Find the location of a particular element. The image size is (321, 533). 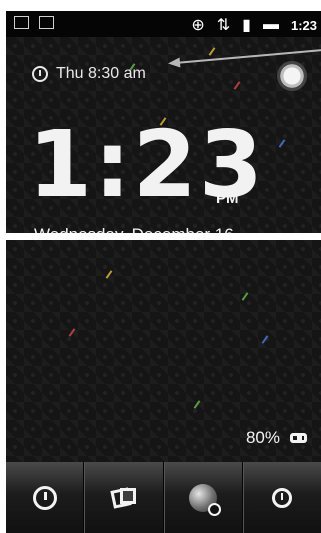

battery-percent: 80% is located at coordinates (262, 437).